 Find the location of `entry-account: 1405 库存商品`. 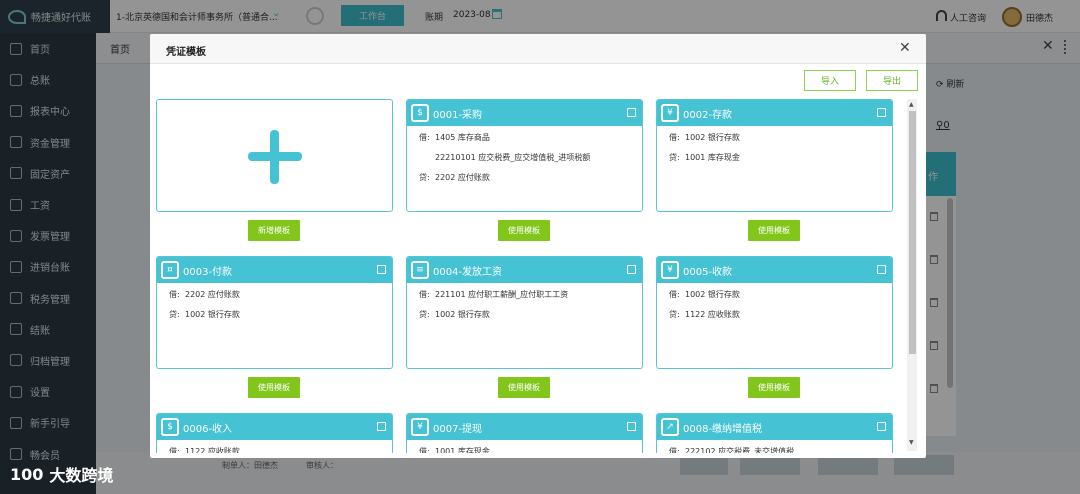

entry-account: 1405 库存商品 is located at coordinates (462, 137).